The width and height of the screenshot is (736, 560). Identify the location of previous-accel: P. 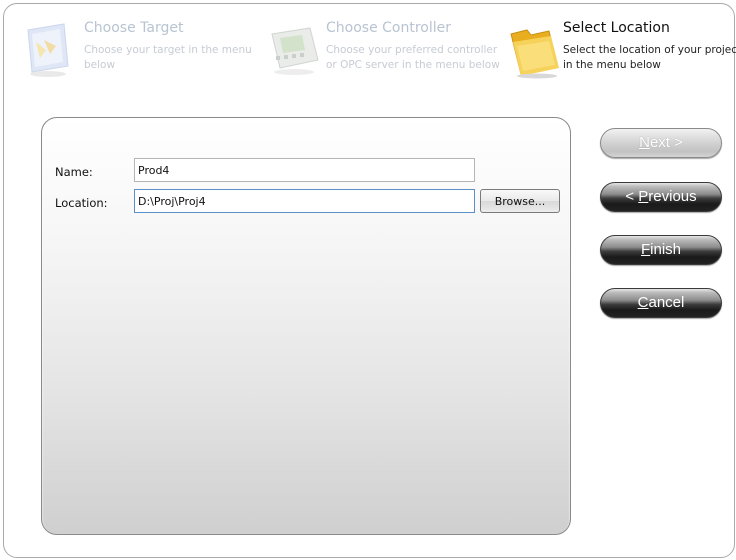
(643, 196).